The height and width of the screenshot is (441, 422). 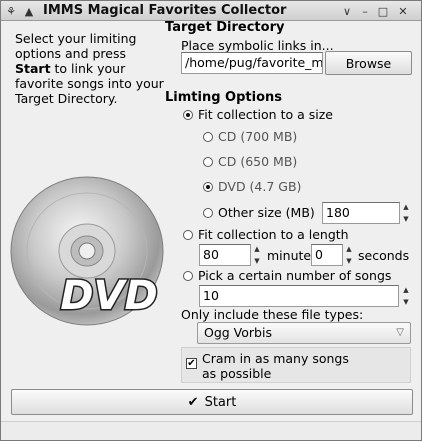 I want to click on other-size-input: 180, so click(x=361, y=213).